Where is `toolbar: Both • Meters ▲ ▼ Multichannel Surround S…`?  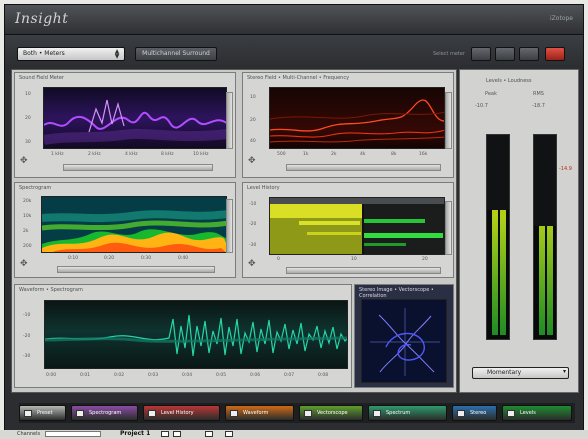
toolbar: Both • Meters ▲ ▼ Multichannel Surround S… is located at coordinates (294, 52).